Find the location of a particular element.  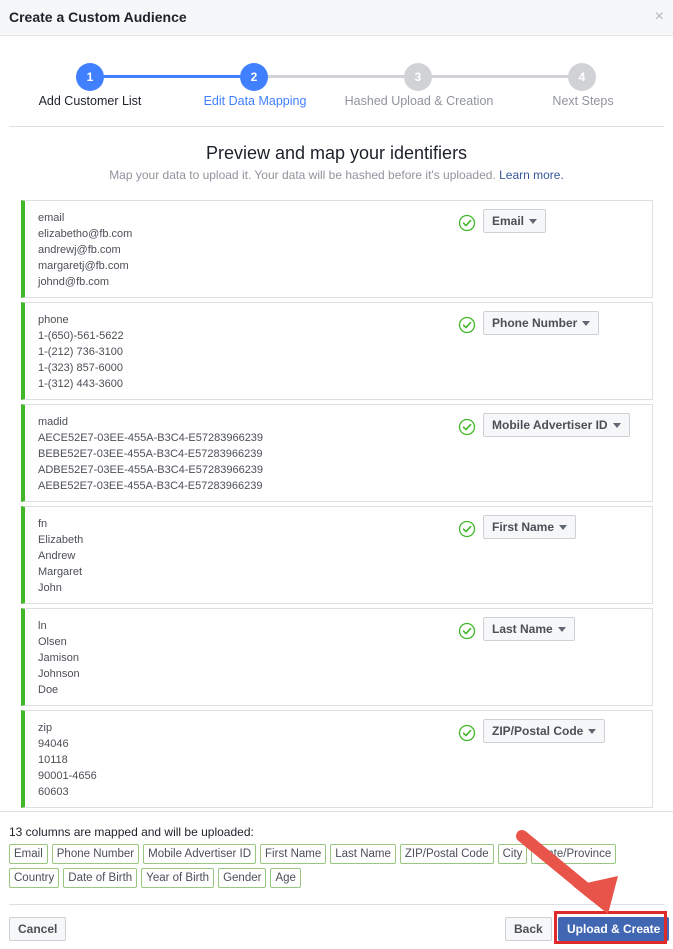

column-value: Andrew is located at coordinates (57, 556).